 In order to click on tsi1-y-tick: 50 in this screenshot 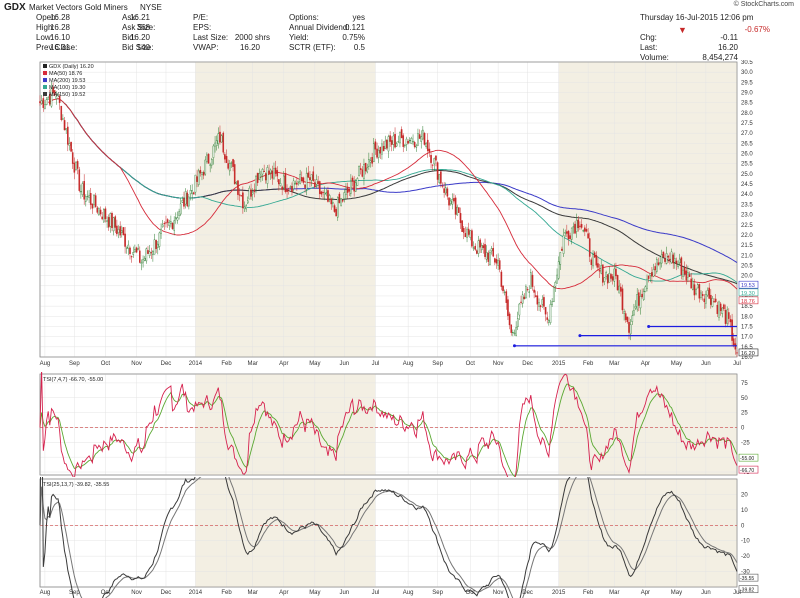, I will do `click(744, 399)`.